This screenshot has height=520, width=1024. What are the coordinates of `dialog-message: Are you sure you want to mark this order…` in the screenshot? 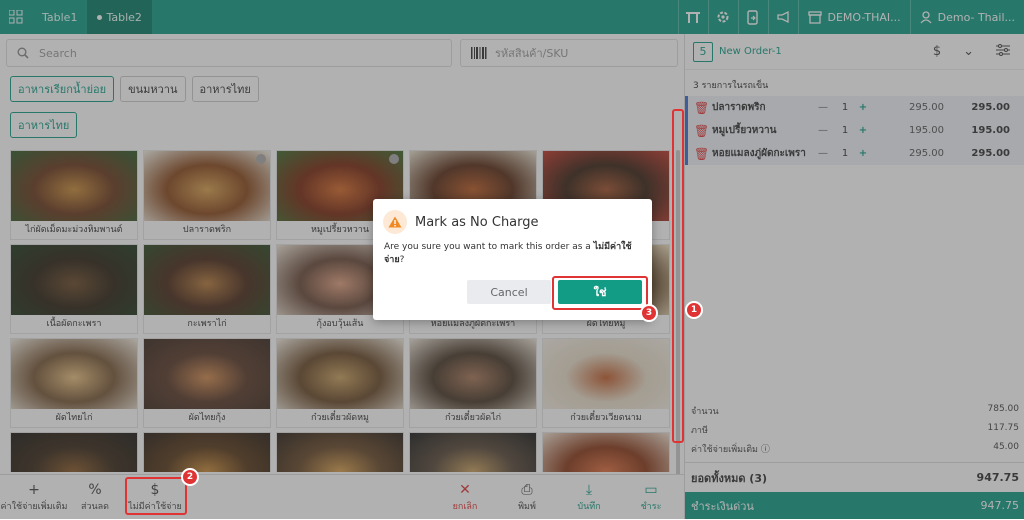 It's located at (514, 254).